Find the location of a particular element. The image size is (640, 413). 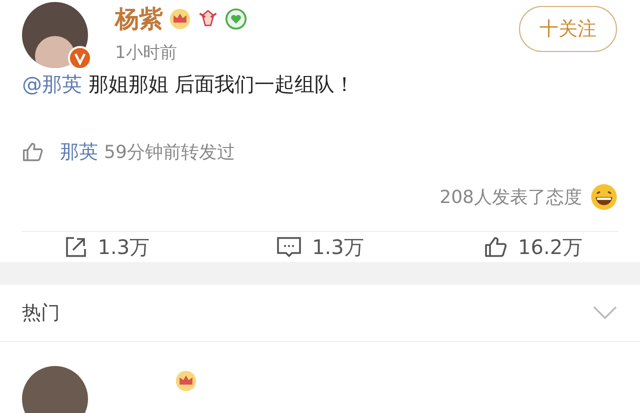

avatar is located at coordinates (55, 389).